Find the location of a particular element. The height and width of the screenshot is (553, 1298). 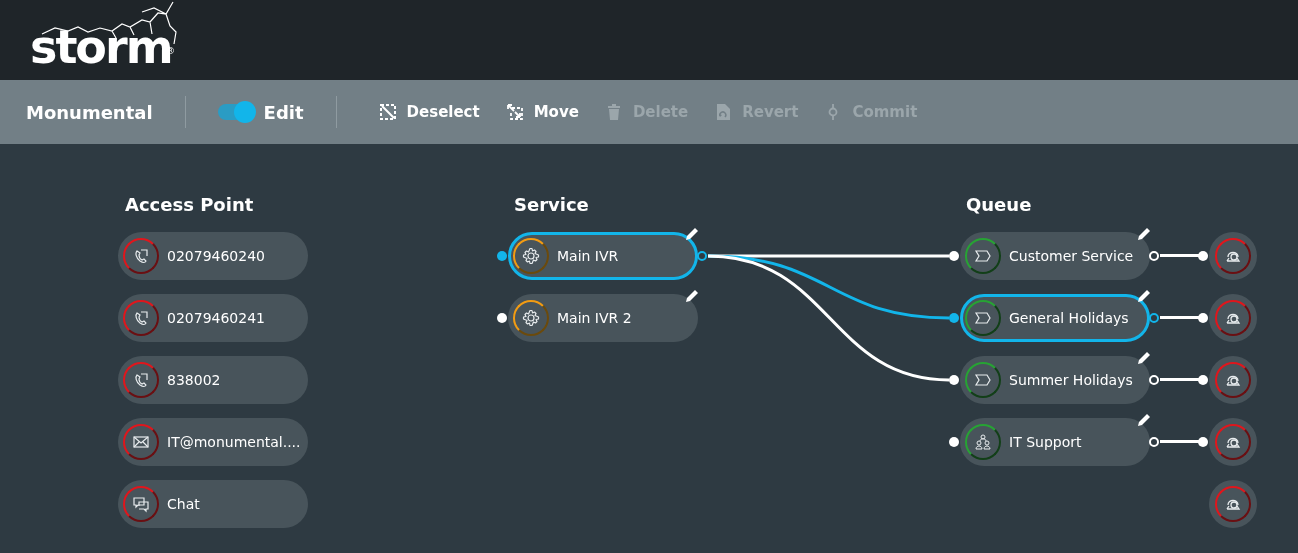

column-heading: Service is located at coordinates (551, 204).